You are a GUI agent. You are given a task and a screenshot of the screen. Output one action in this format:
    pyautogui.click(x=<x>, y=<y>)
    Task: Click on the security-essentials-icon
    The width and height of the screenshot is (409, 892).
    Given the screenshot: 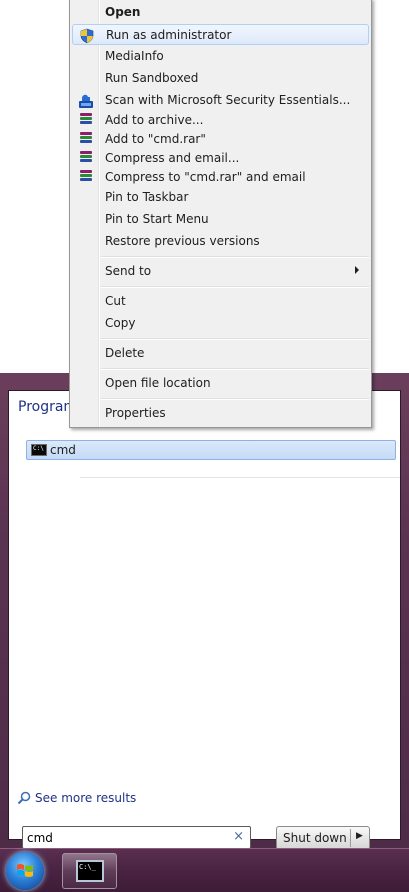 What is the action you would take?
    pyautogui.click(x=86, y=101)
    